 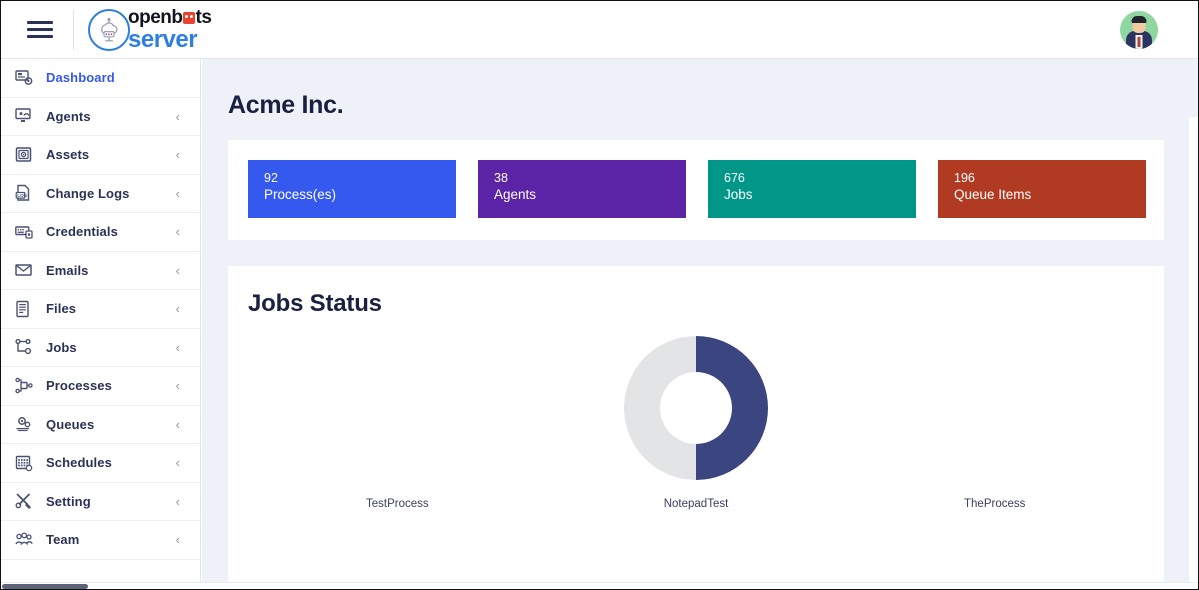 I want to click on user-avatar, so click(x=1139, y=30).